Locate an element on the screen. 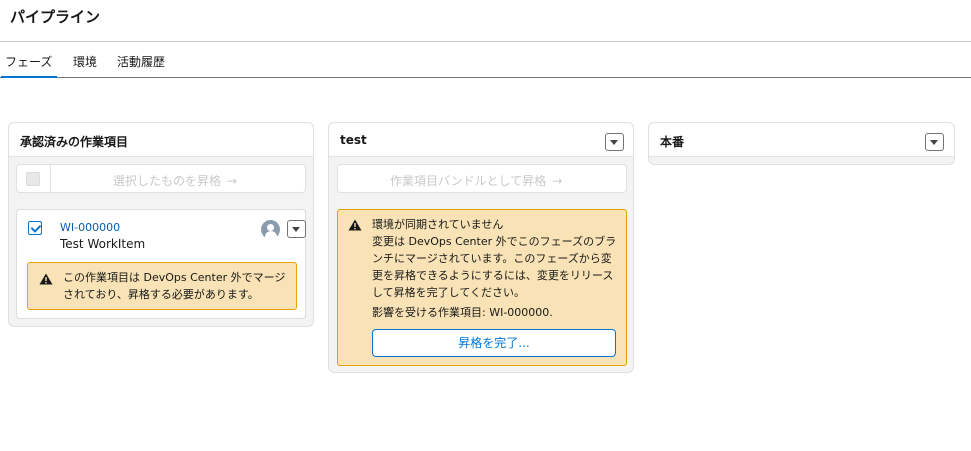 The width and height of the screenshot is (971, 451). page-title: パイプライン is located at coordinates (55, 17).